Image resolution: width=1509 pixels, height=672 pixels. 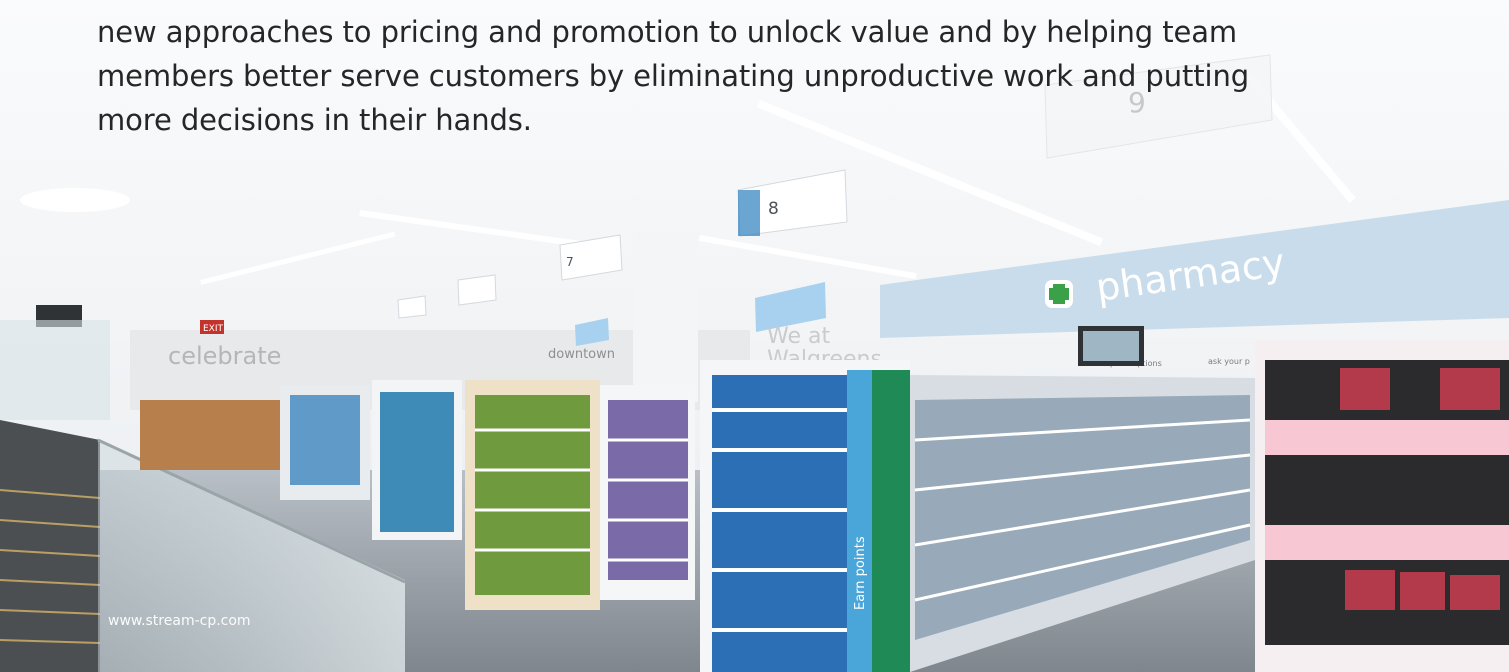 I want to click on celebrate-sign: celebrate, so click(x=224, y=356).